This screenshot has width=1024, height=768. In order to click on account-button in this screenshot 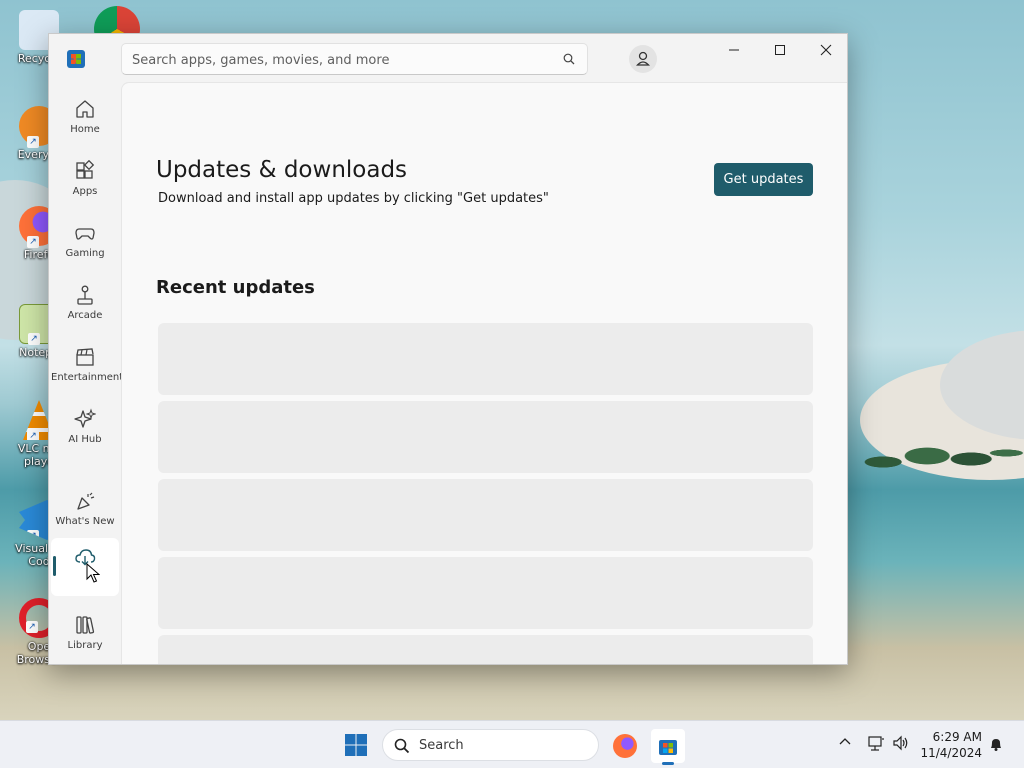, I will do `click(643, 59)`.